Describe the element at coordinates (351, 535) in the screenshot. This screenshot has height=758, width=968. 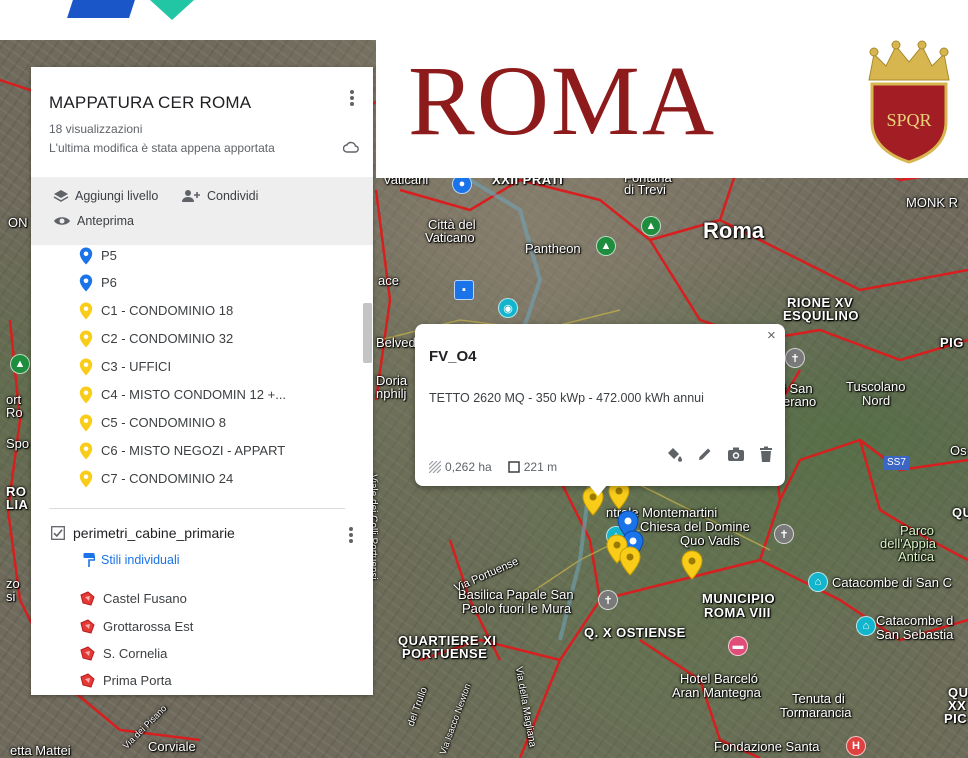
I see `layer-options-menu-icon` at that location.